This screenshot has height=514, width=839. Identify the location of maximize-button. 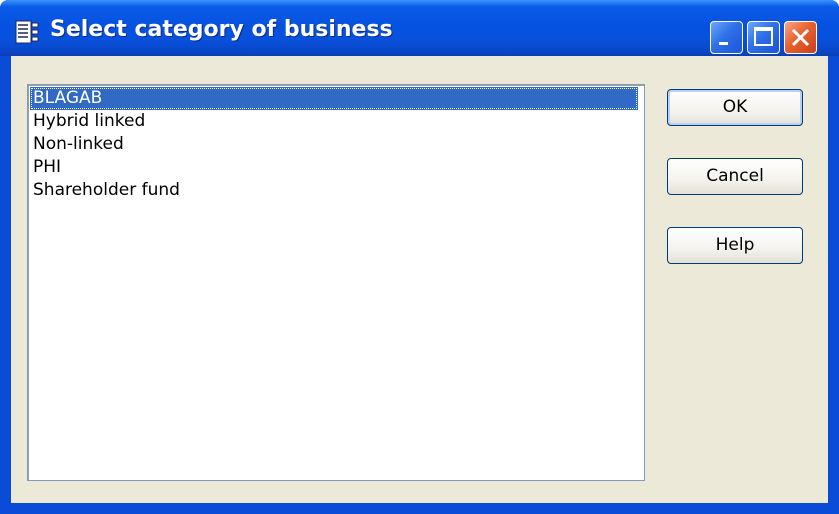
(763, 37).